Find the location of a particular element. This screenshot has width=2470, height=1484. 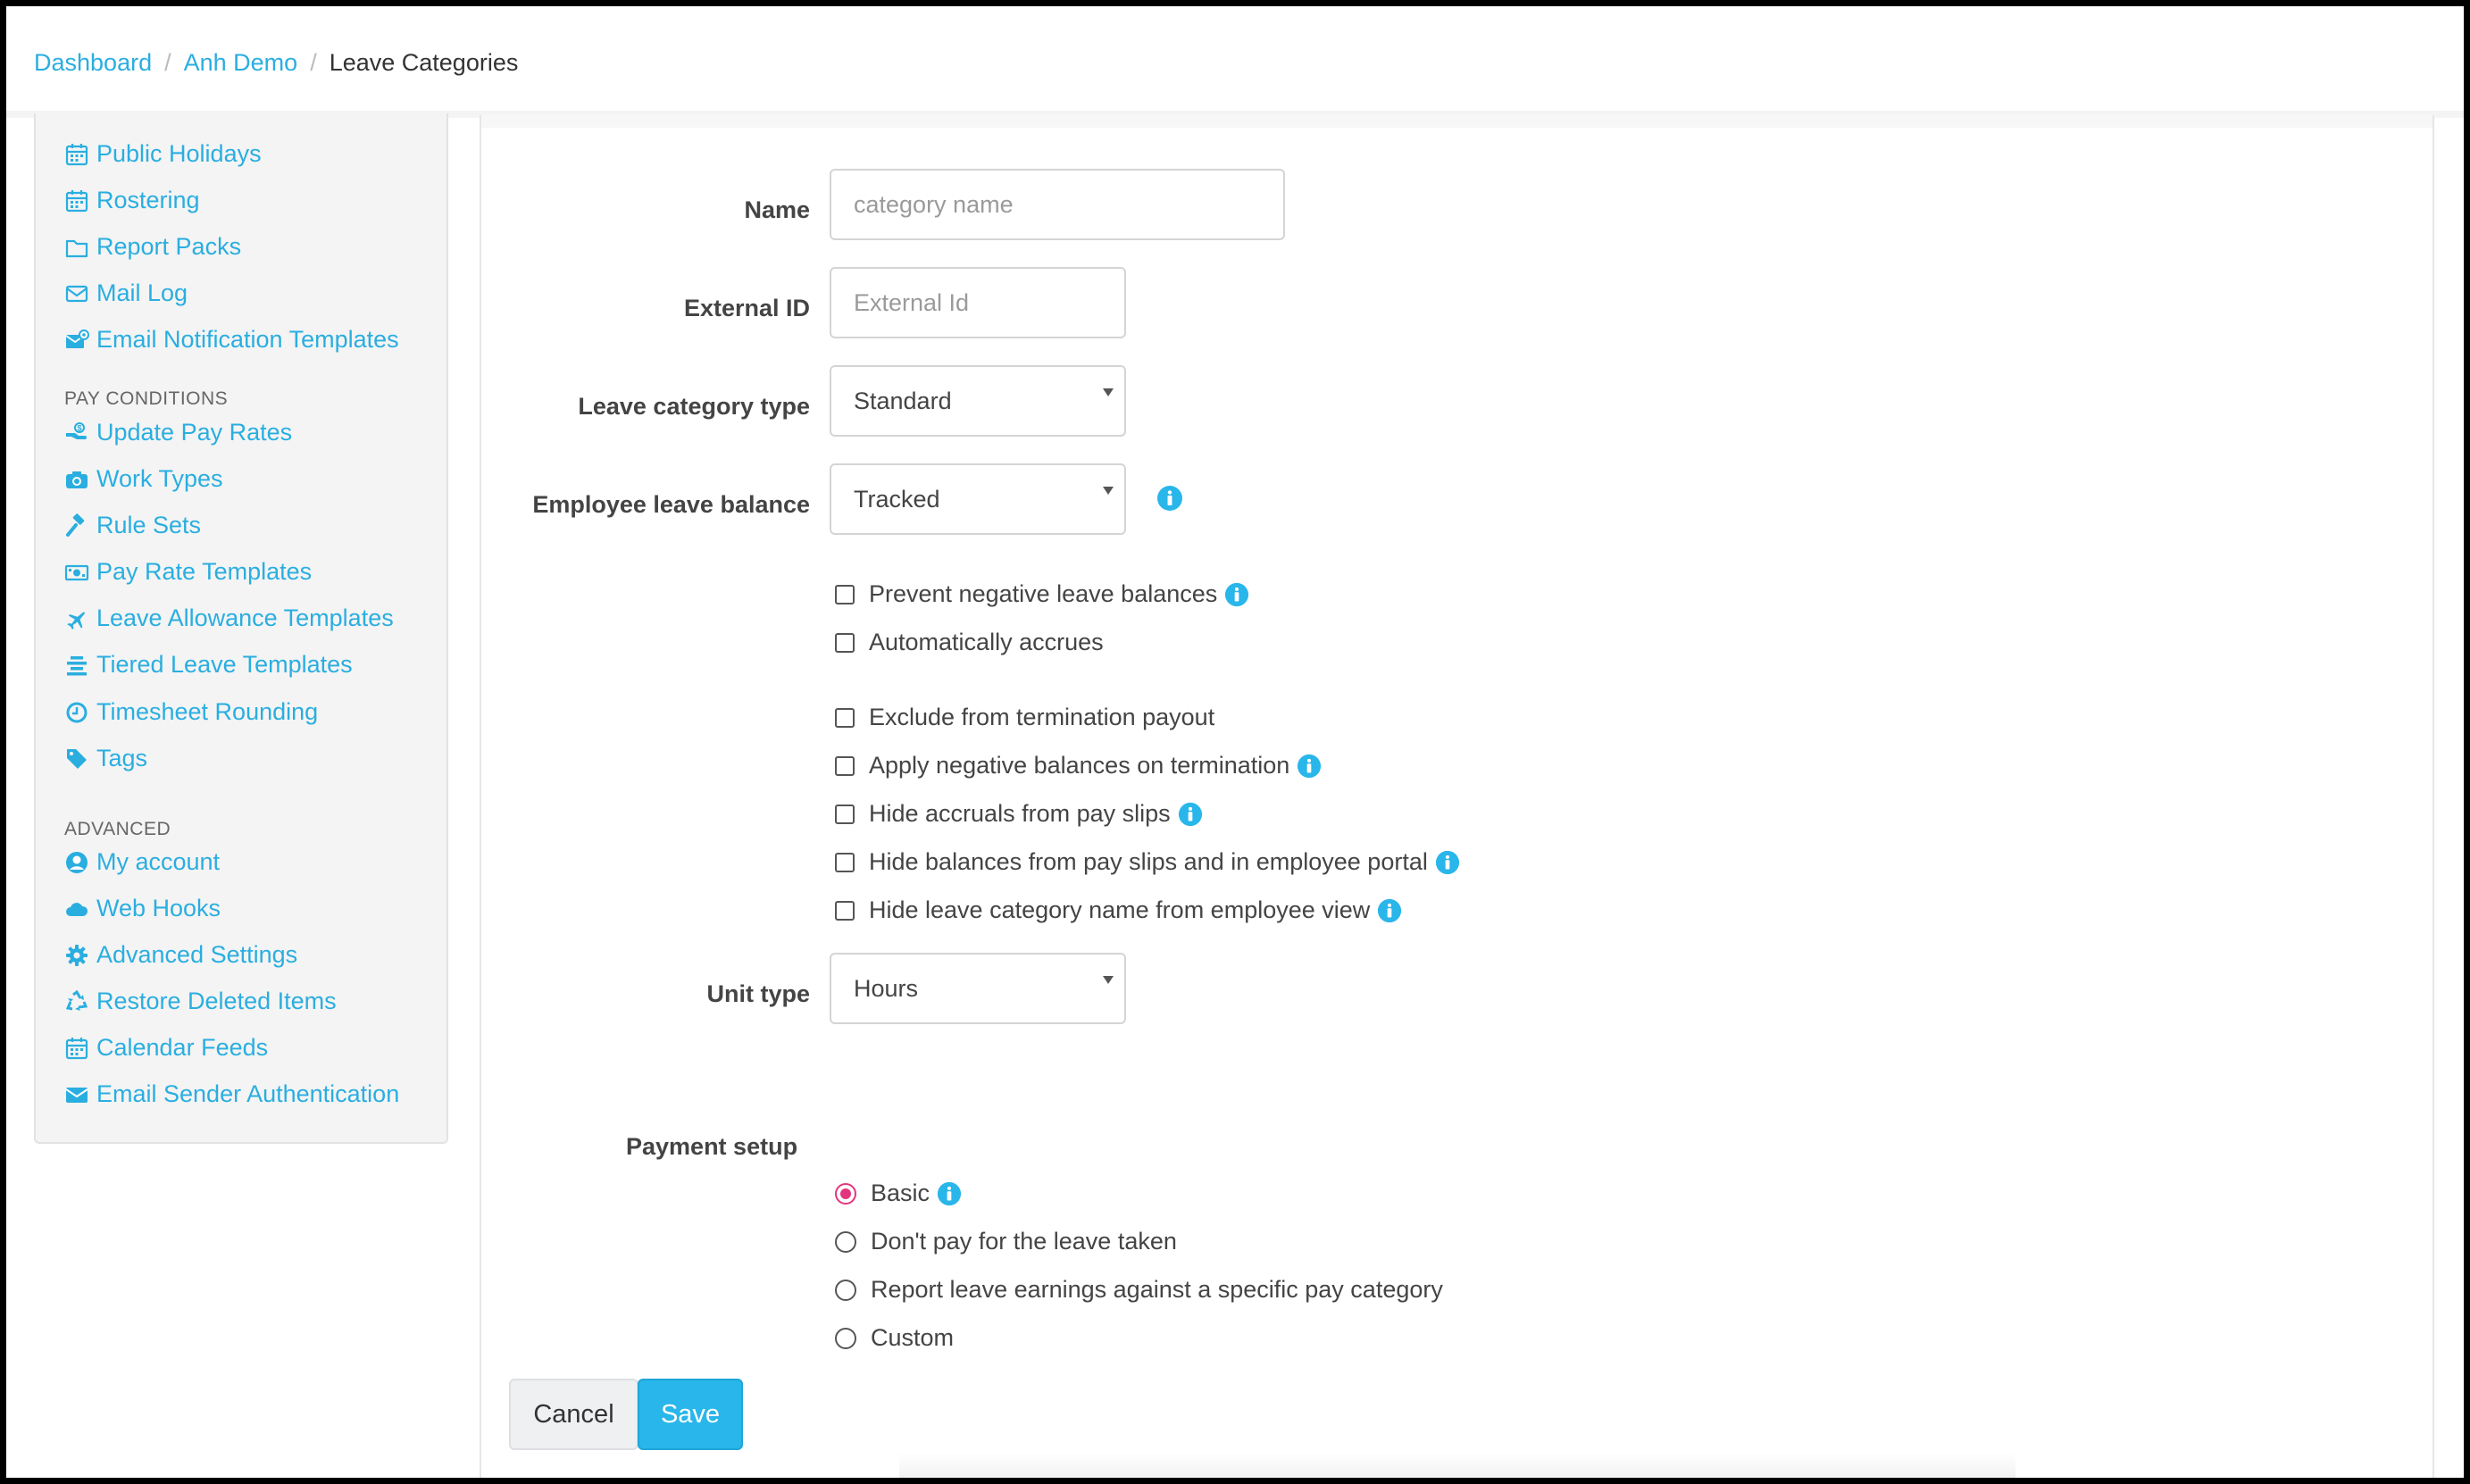

radio-dont-pay: Don't pay for the leave taken is located at coordinates (1006, 1241).